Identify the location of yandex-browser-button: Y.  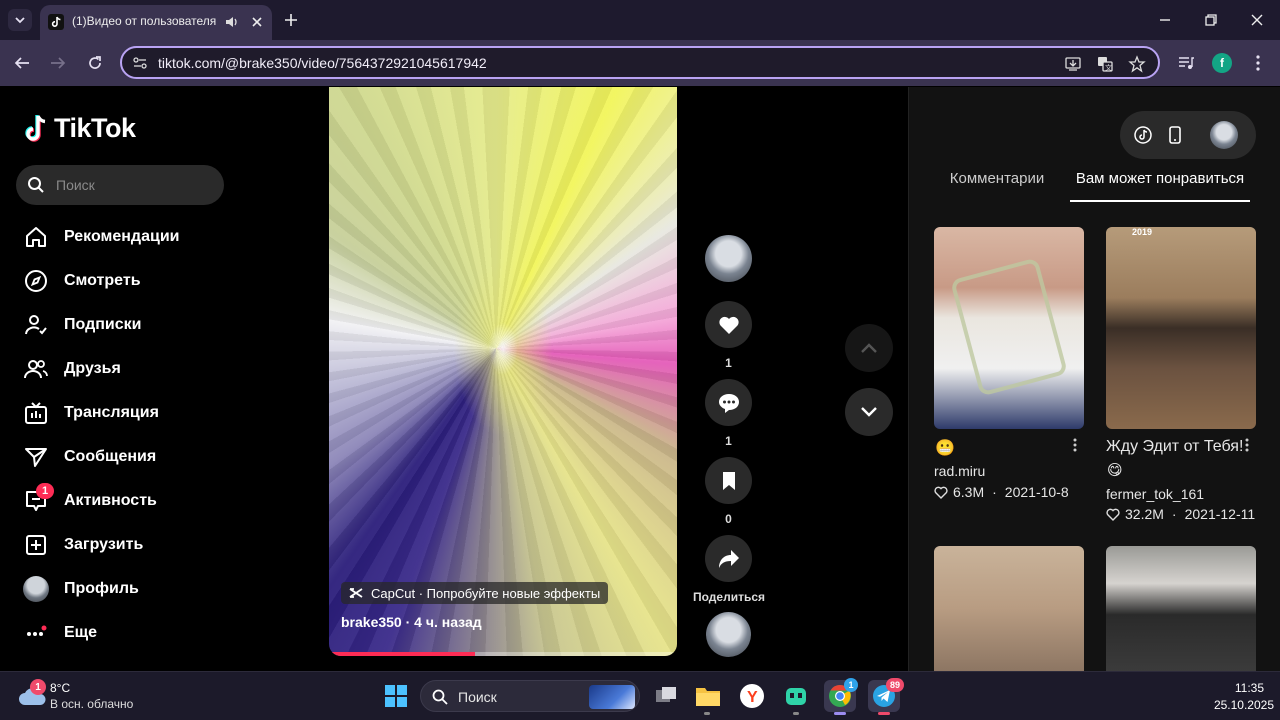
(752, 696).